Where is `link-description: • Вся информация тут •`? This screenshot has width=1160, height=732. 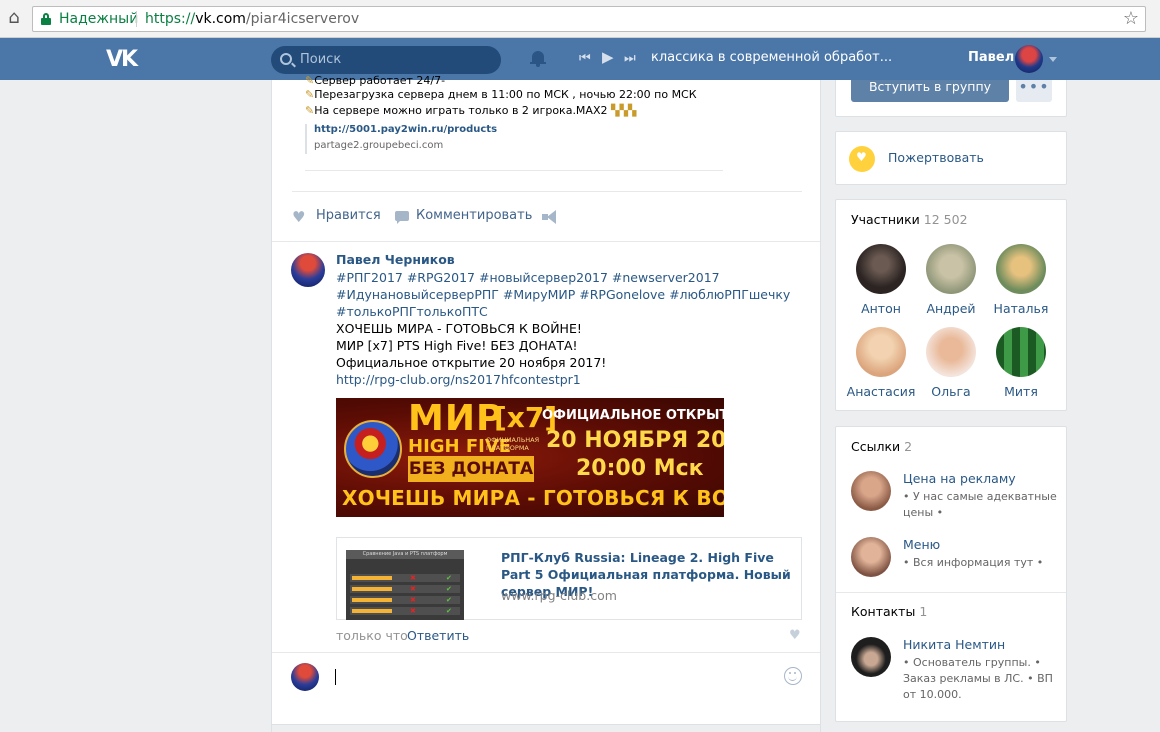
link-description: • Вся информация тут • is located at coordinates (973, 562).